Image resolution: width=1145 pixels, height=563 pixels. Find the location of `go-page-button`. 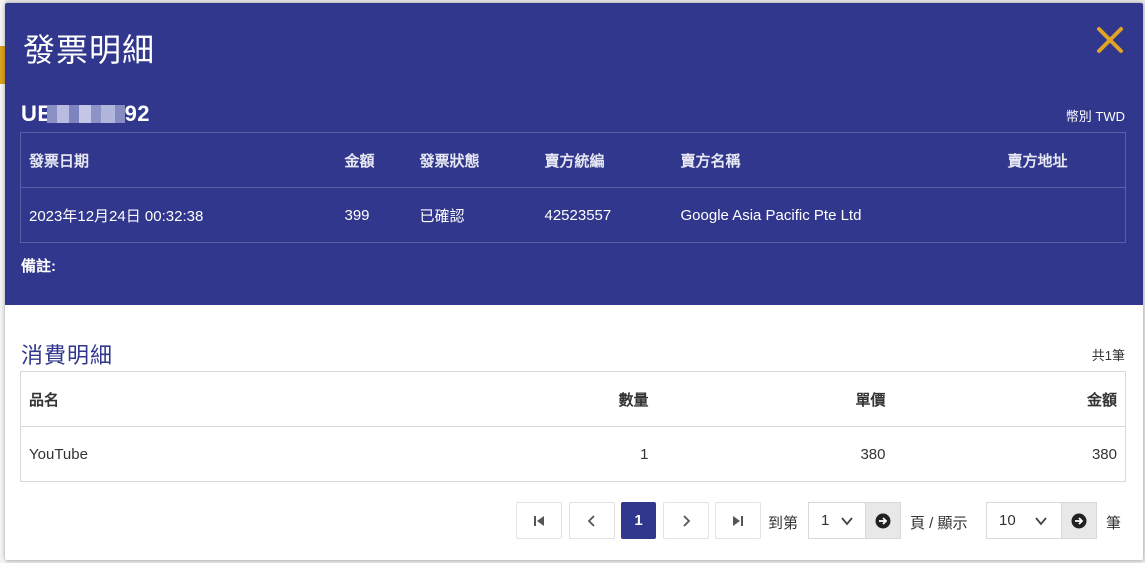

go-page-button is located at coordinates (883, 520).